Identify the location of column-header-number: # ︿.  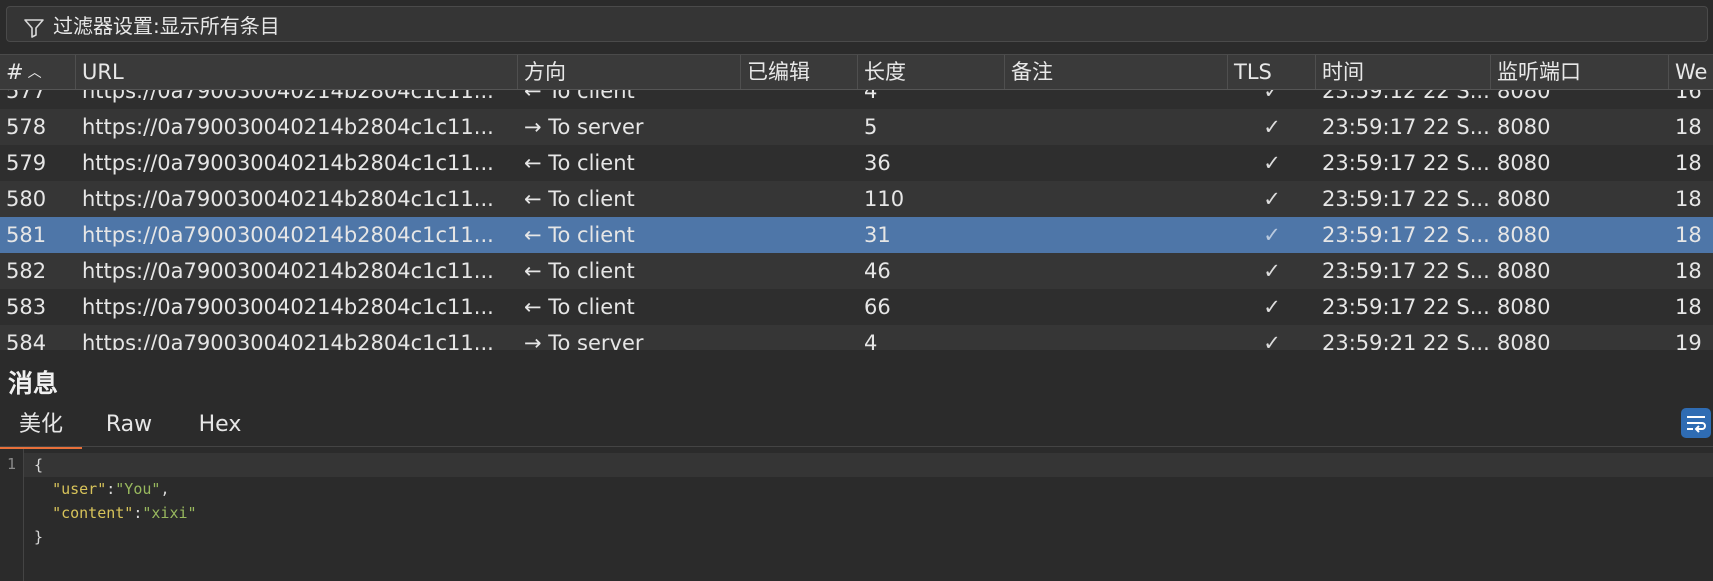
(38, 72).